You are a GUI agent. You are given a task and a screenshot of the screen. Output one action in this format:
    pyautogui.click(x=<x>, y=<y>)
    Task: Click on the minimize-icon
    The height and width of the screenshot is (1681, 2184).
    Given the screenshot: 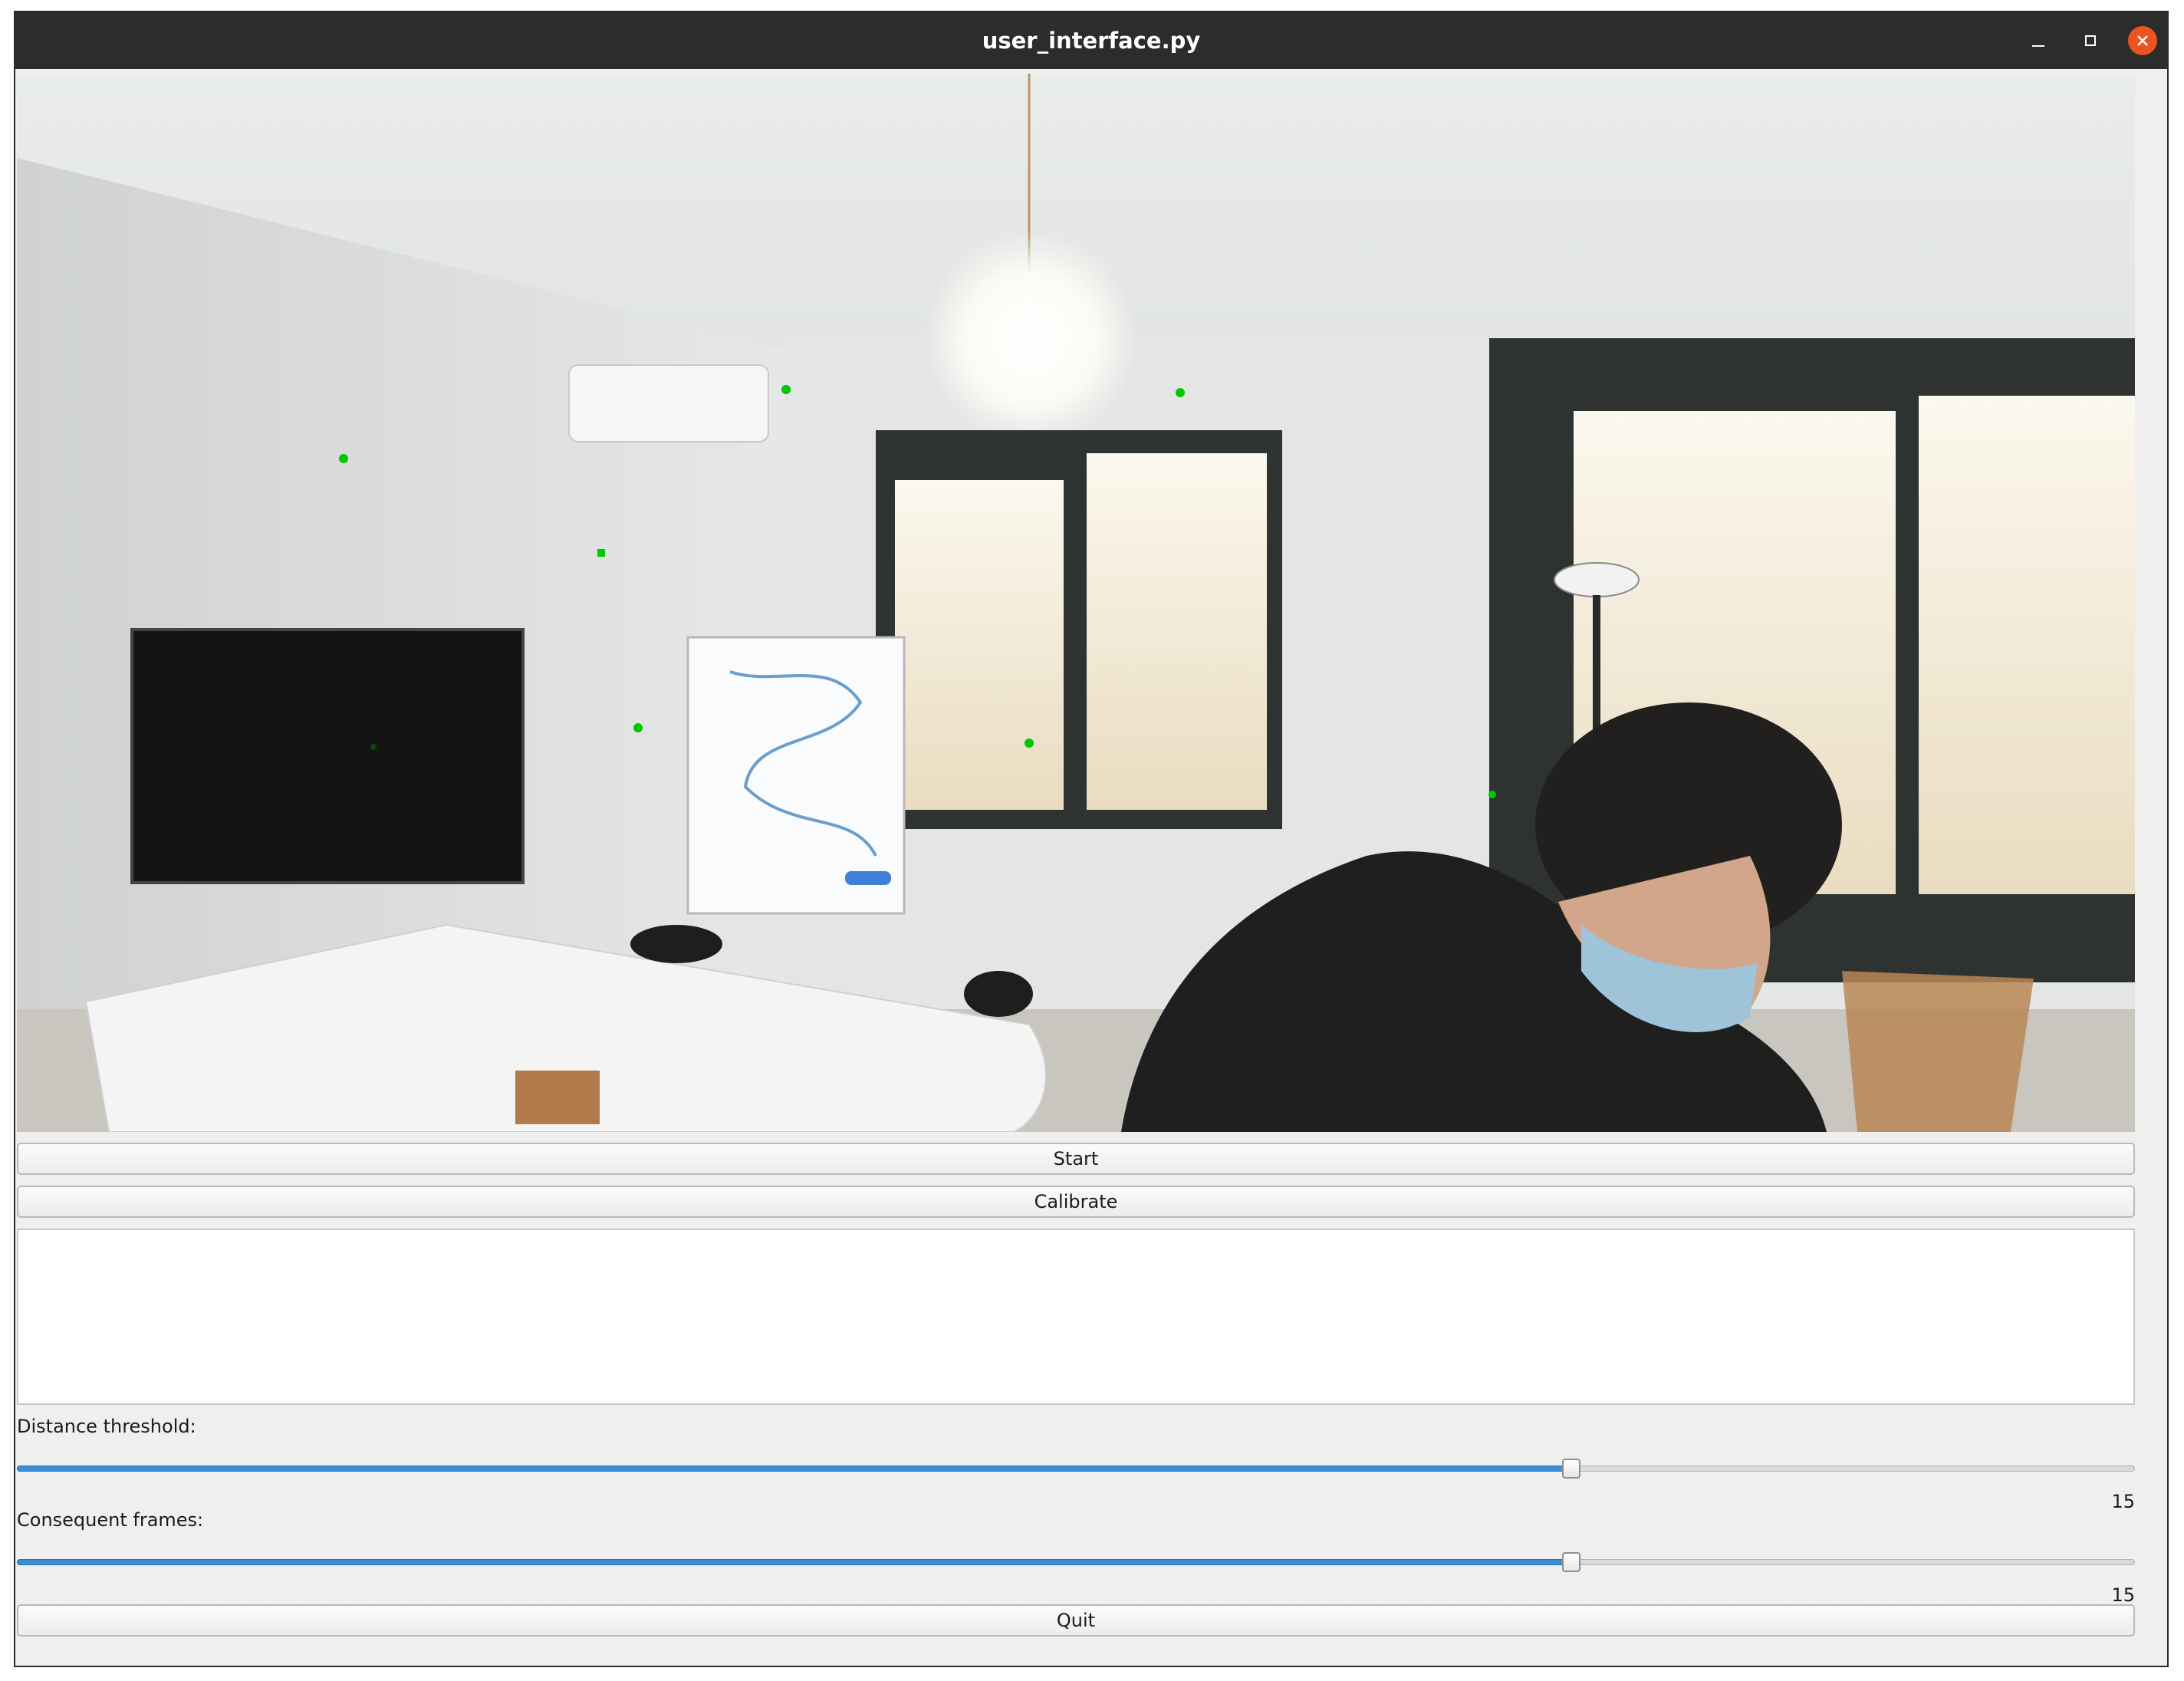 What is the action you would take?
    pyautogui.click(x=2038, y=46)
    